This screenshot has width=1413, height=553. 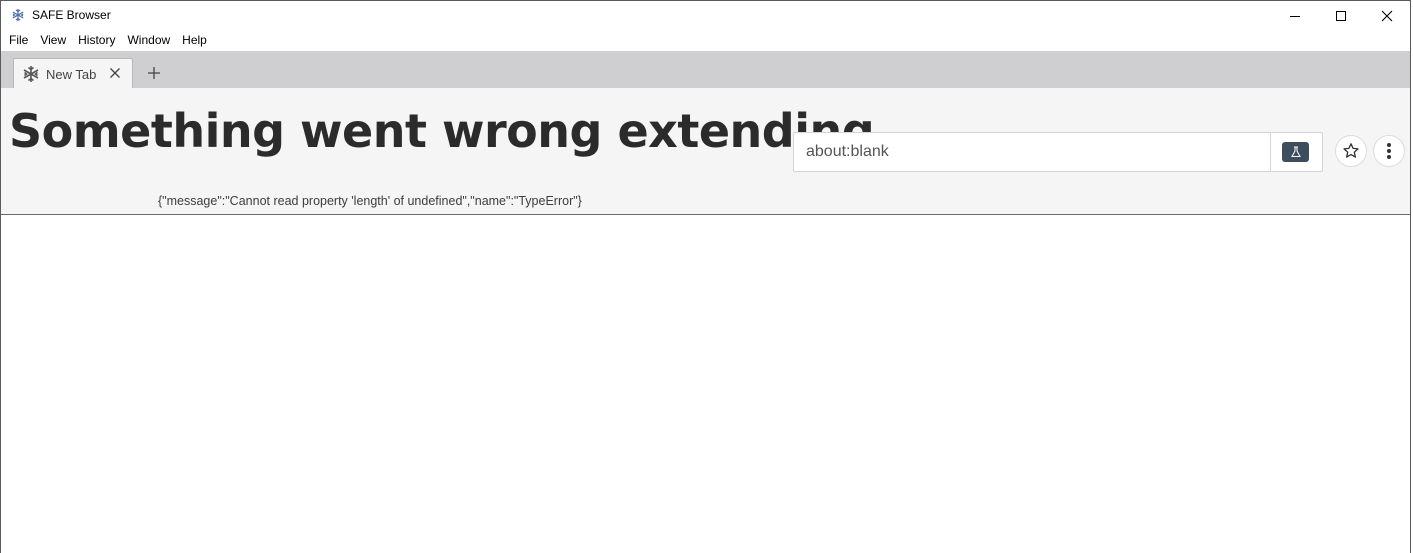 I want to click on error-title: Something went wrong extending, so click(x=442, y=131).